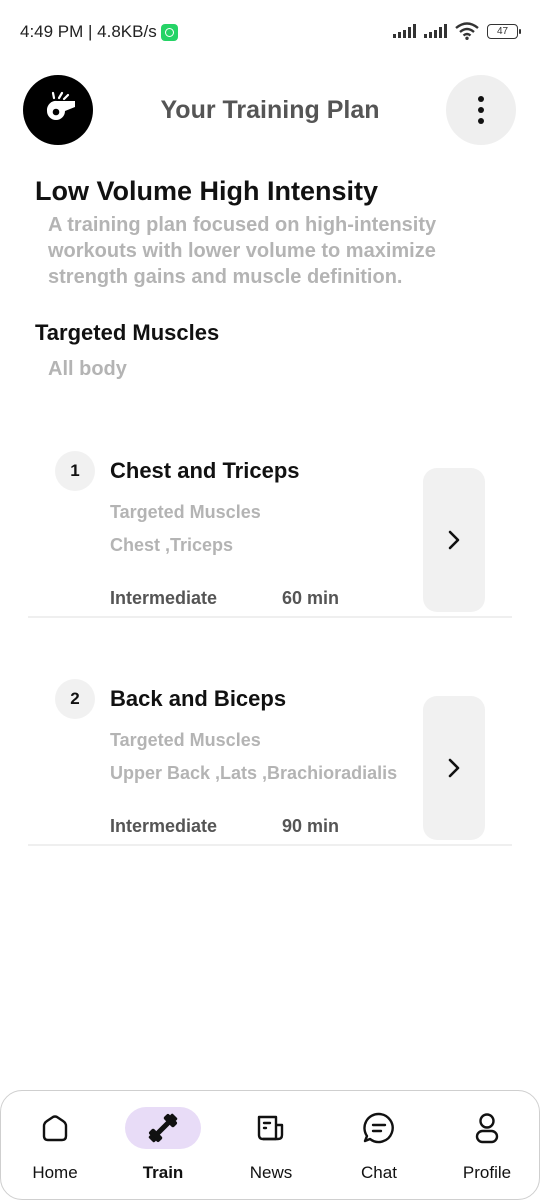 The image size is (540, 1200). Describe the element at coordinates (172, 545) in the screenshot. I see `workout-muscles: Chest ,Triceps` at that location.